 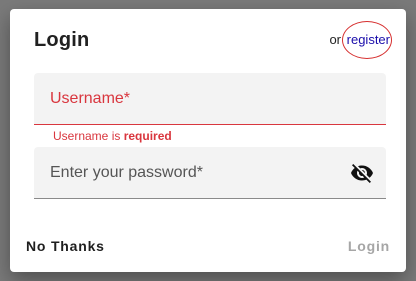 What do you see at coordinates (88, 136) in the screenshot?
I see `error-prefix: Username is` at bounding box center [88, 136].